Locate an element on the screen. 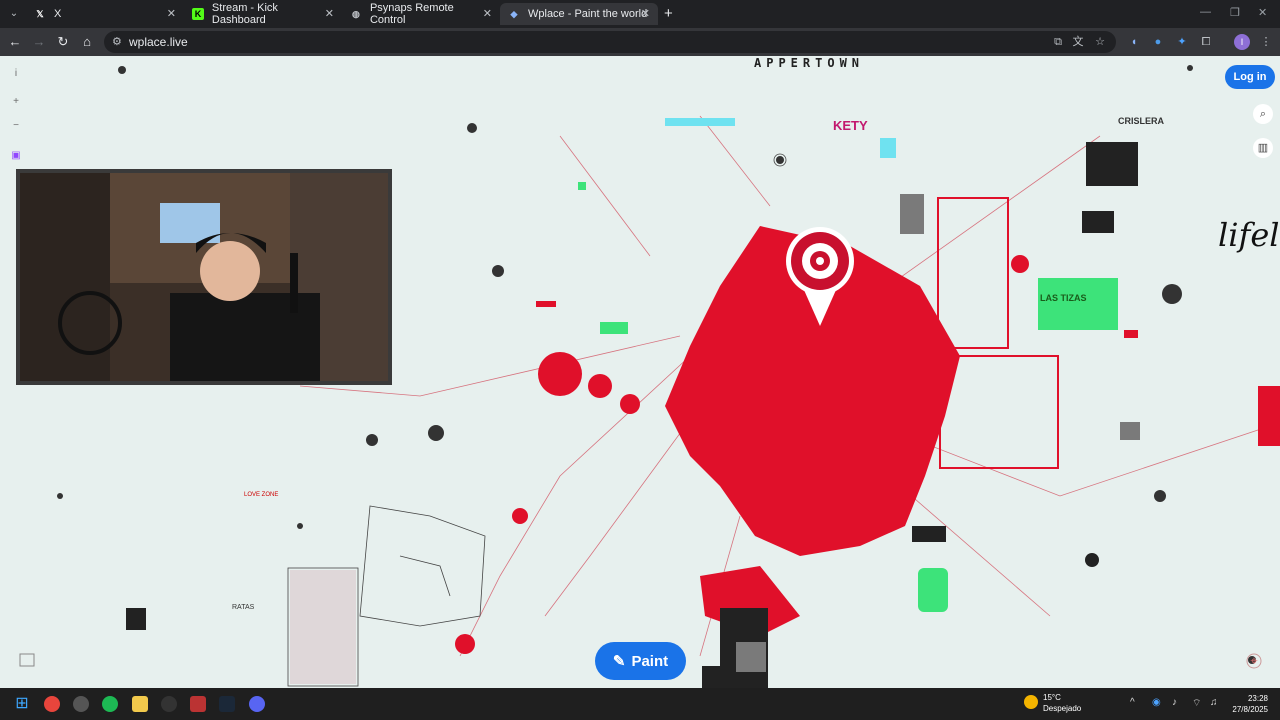 This screenshot has width=1280, height=720. tab-title: Wplace - Paint the world is located at coordinates (588, 14).